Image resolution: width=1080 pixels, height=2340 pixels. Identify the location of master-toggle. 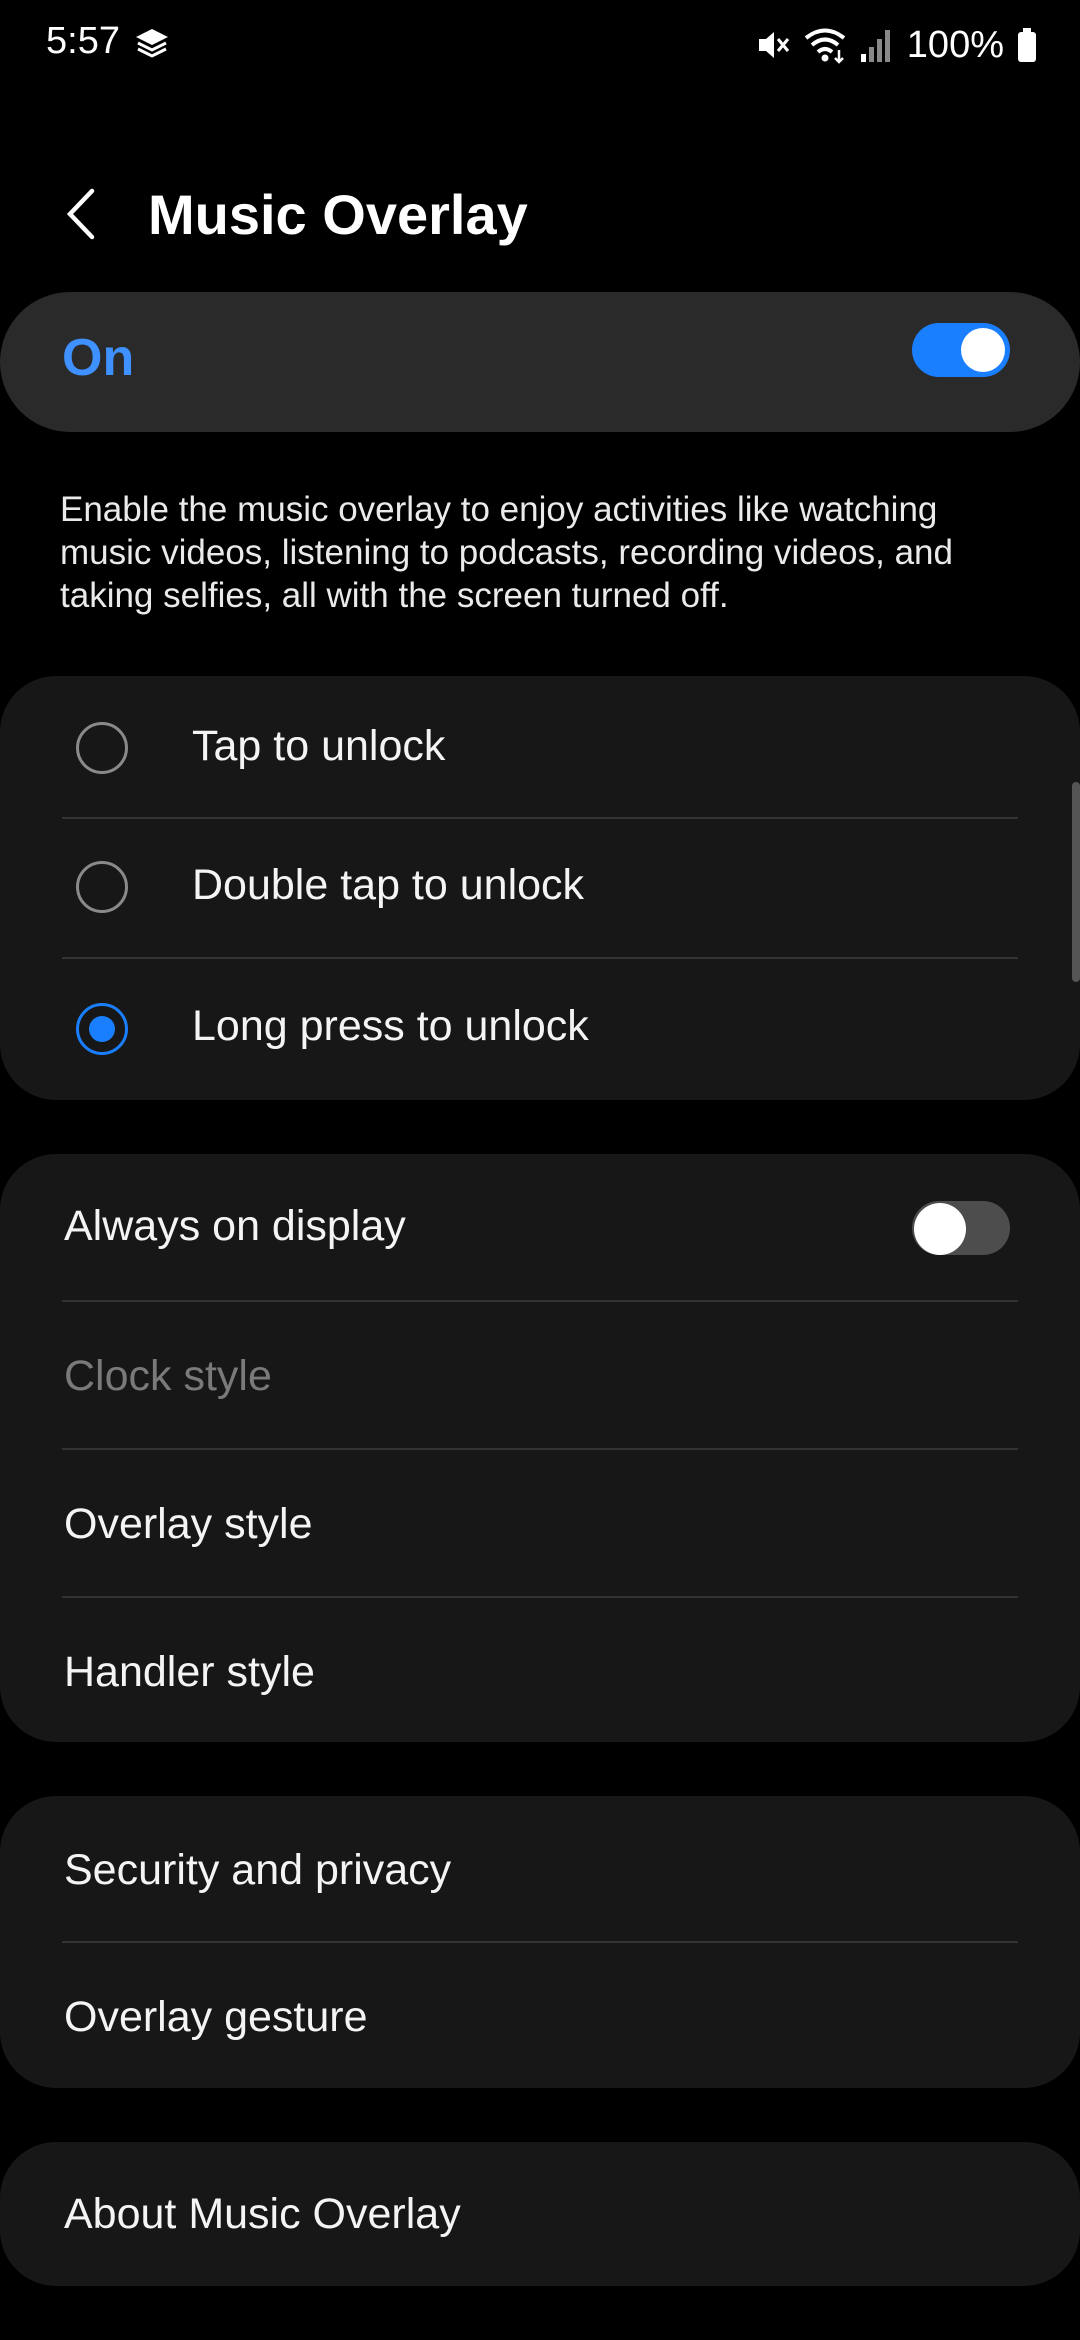
(961, 350).